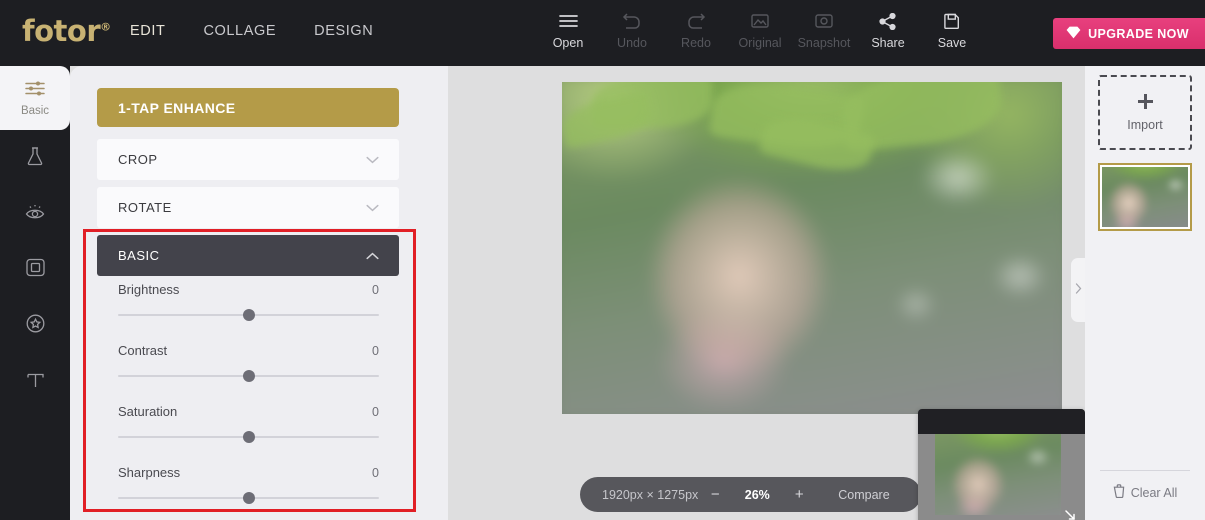  I want to click on sidebar-item-effects, so click(35, 214).